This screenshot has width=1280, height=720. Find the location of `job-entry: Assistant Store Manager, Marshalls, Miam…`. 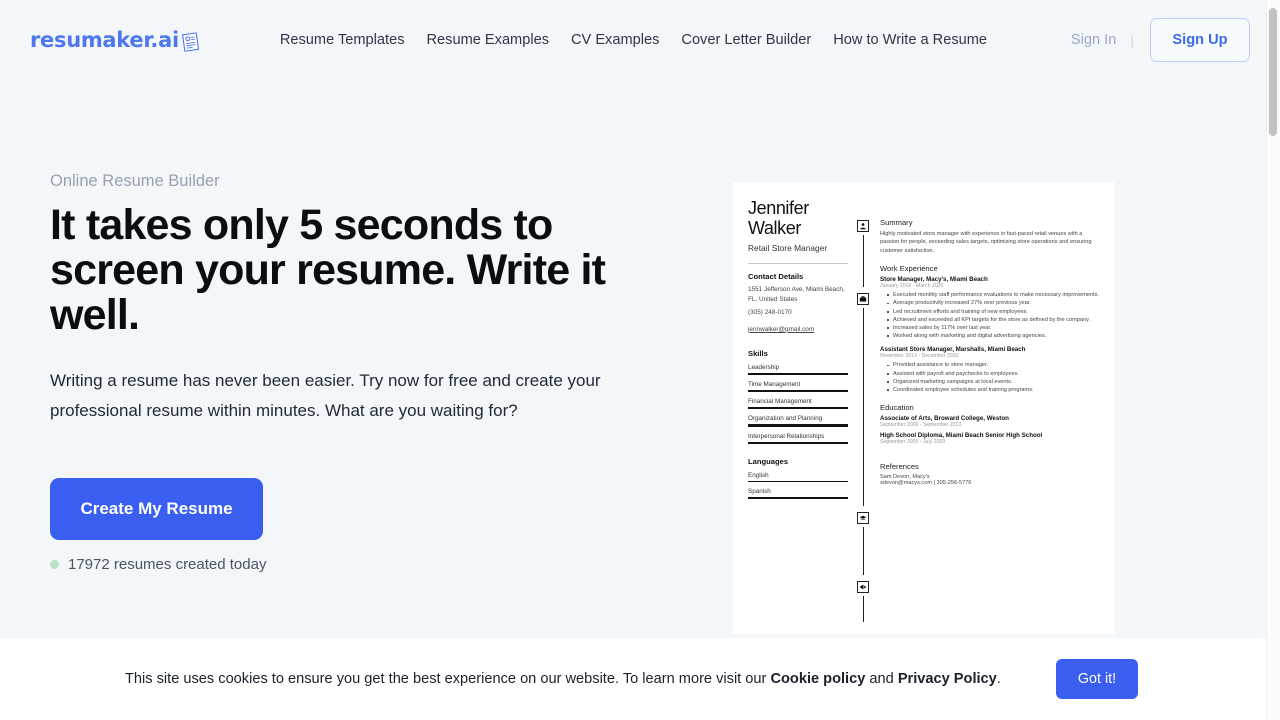

job-entry: Assistant Store Manager, Marshalls, Miam… is located at coordinates (990, 370).